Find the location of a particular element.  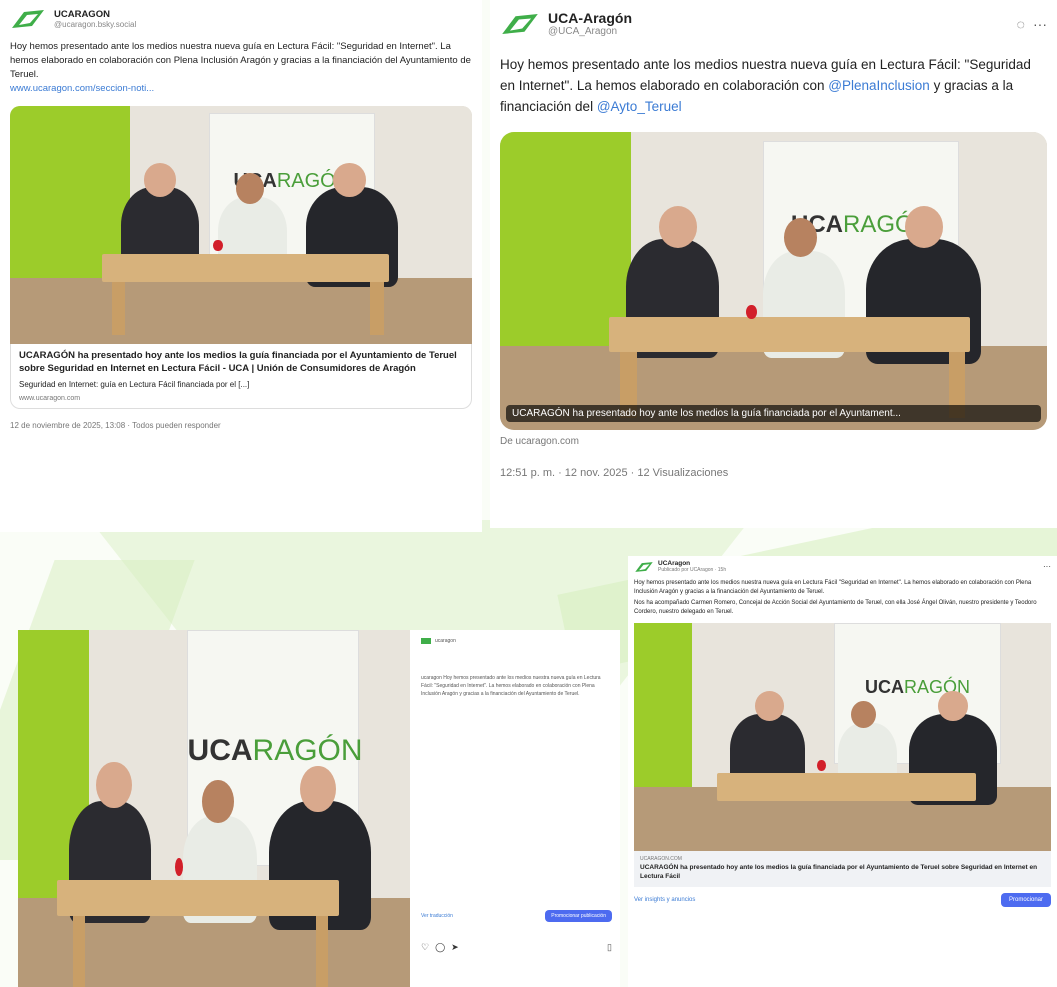

author-handle: @ucaragon.bsky.social is located at coordinates (95, 24).